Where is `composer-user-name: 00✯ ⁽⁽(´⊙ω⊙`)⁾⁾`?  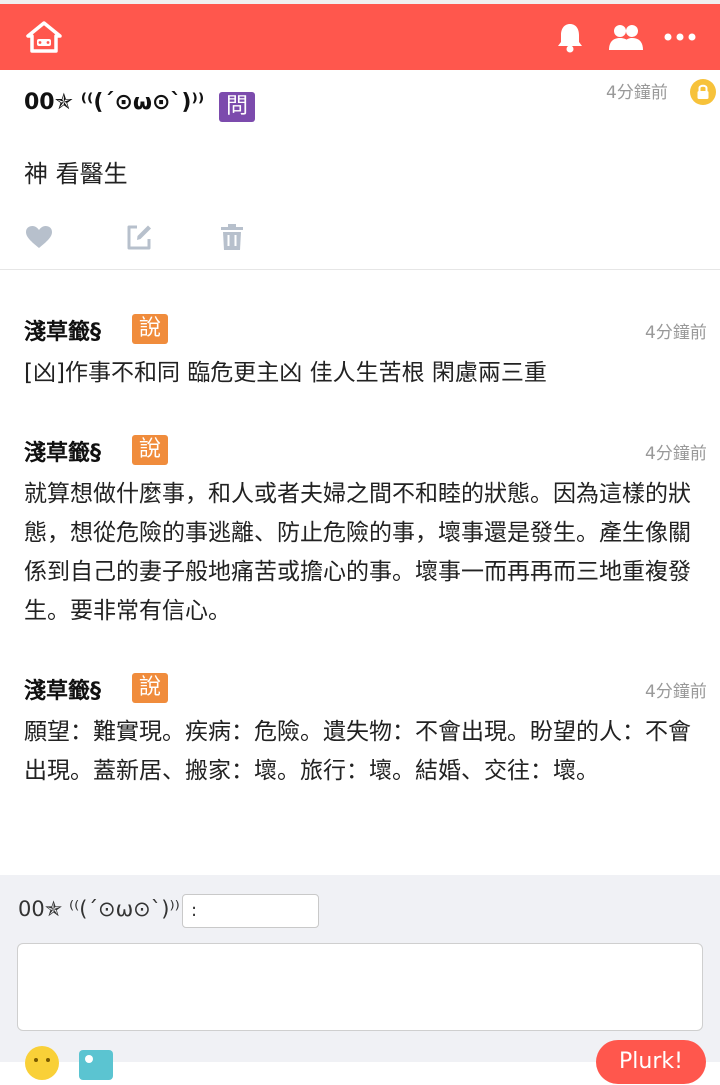 composer-user-name: 00✯ ⁽⁽(´⊙ω⊙`)⁾⁾ is located at coordinates (99, 909).